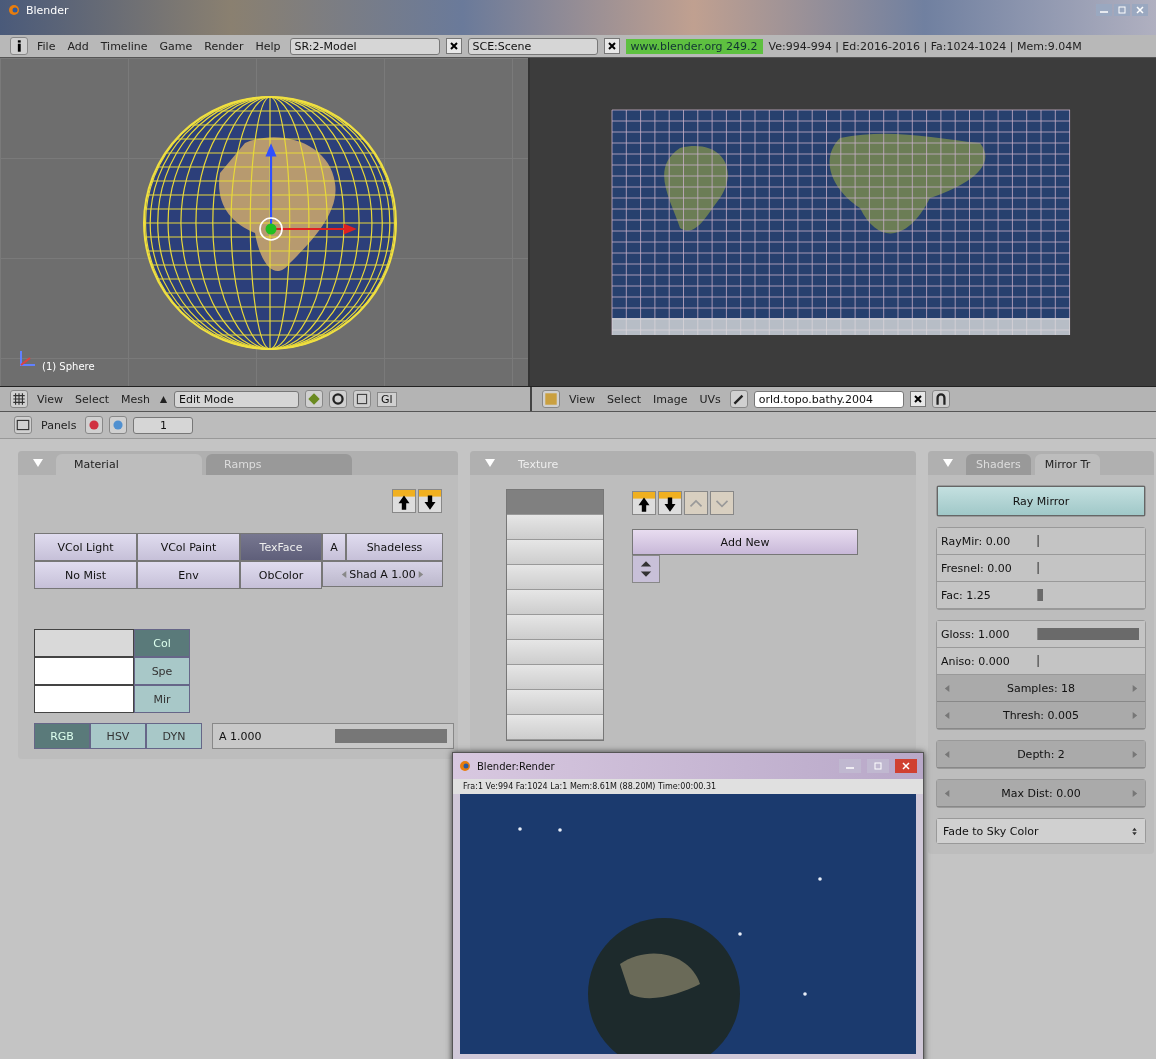  What do you see at coordinates (453, 46) in the screenshot?
I see `close-screen-button` at bounding box center [453, 46].